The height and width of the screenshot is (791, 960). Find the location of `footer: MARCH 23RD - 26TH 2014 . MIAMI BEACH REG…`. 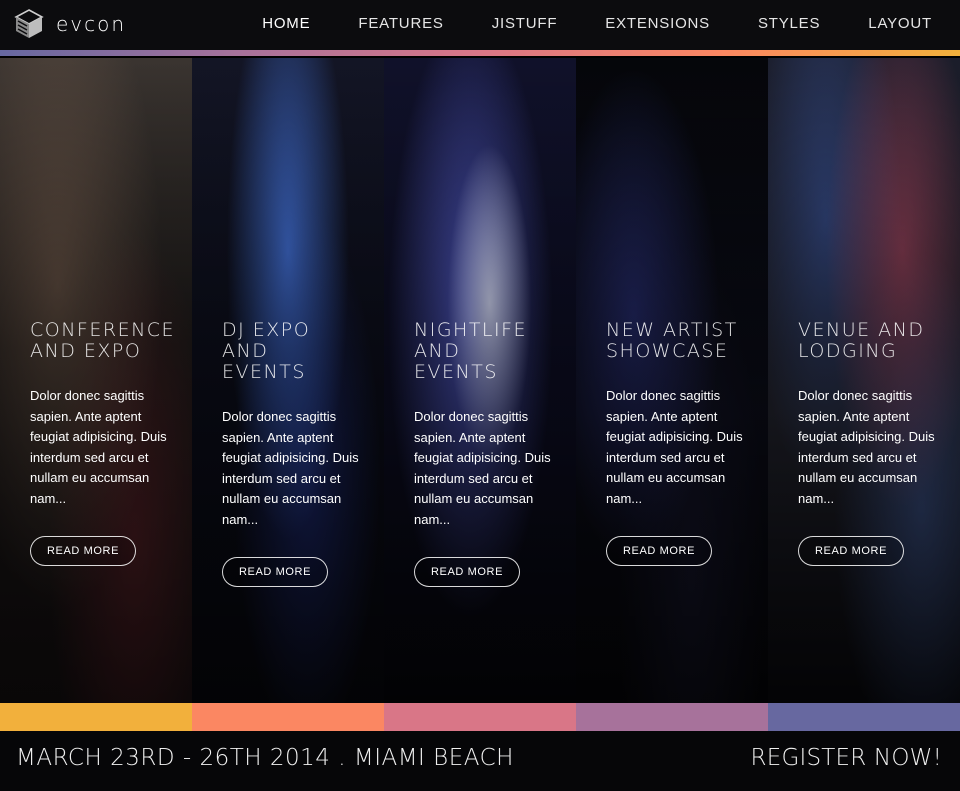

footer: MARCH 23RD - 26TH 2014 . MIAMI BEACH REG… is located at coordinates (480, 761).